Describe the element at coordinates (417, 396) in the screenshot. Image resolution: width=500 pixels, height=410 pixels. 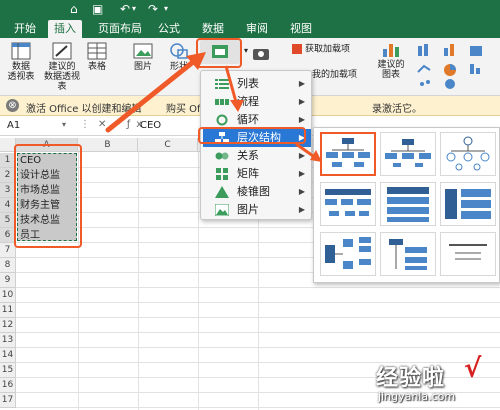
I see `watermark-url: jingyanla.com` at that location.